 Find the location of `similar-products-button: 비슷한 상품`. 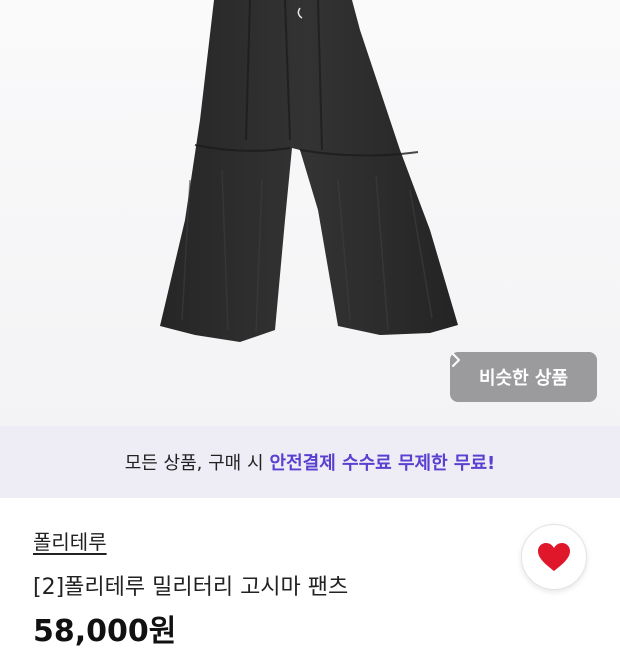

similar-products-button: 비슷한 상품 is located at coordinates (523, 377).